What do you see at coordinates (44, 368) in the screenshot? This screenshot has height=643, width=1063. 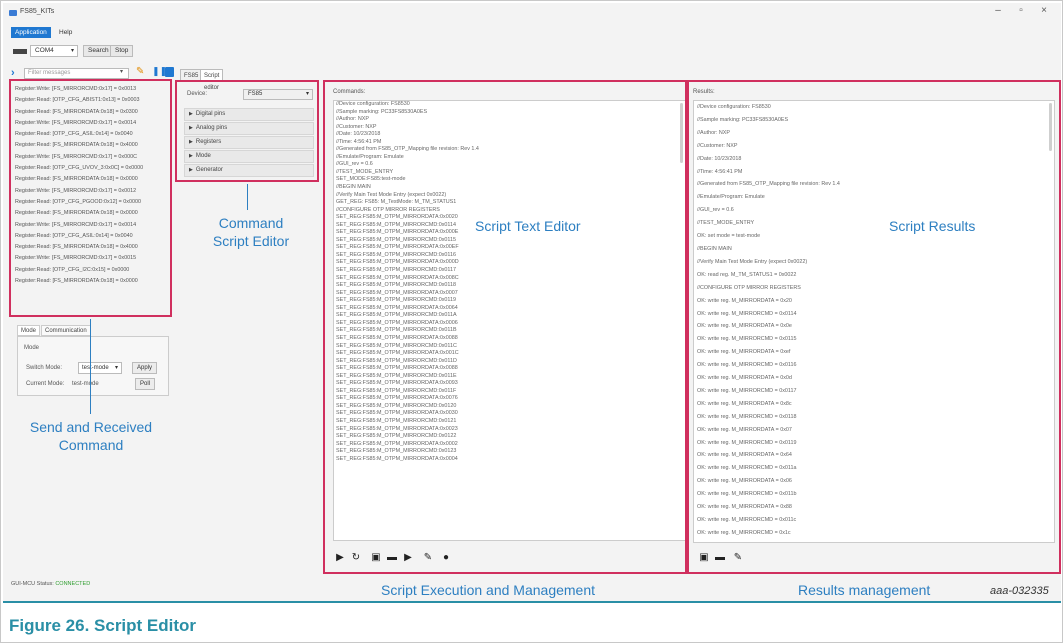 I see `switch-mode-label: Switch Mode:` at bounding box center [44, 368].